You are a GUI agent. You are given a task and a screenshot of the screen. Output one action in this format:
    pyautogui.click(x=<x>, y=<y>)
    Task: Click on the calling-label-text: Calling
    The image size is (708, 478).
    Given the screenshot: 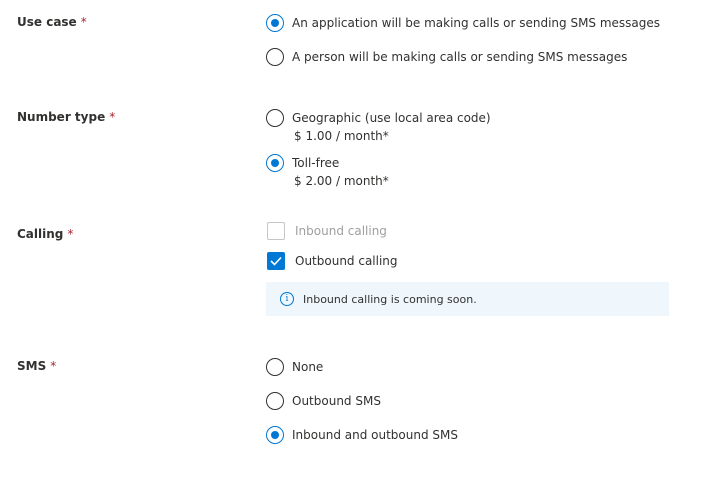 What is the action you would take?
    pyautogui.click(x=40, y=234)
    